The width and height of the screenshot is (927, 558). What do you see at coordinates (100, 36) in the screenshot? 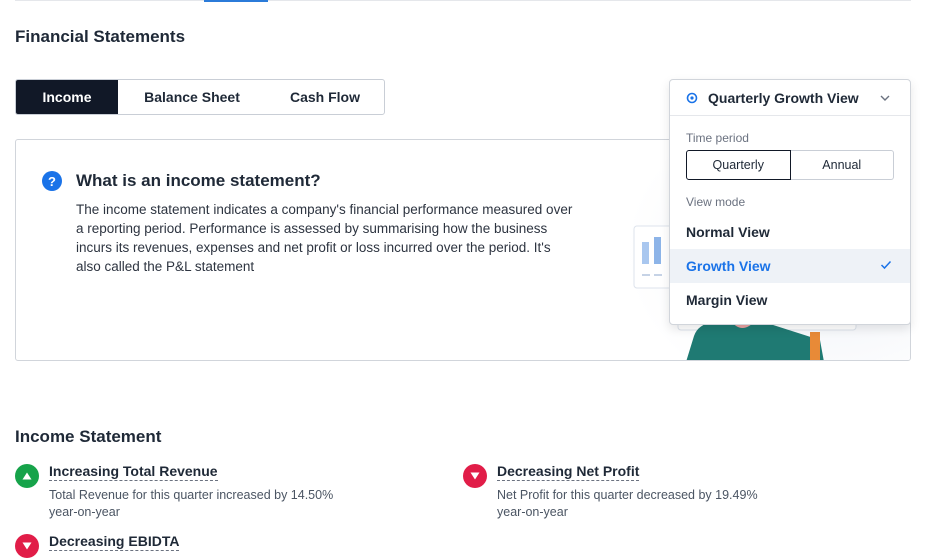
I see `page-title: Financial Statements` at bounding box center [100, 36].